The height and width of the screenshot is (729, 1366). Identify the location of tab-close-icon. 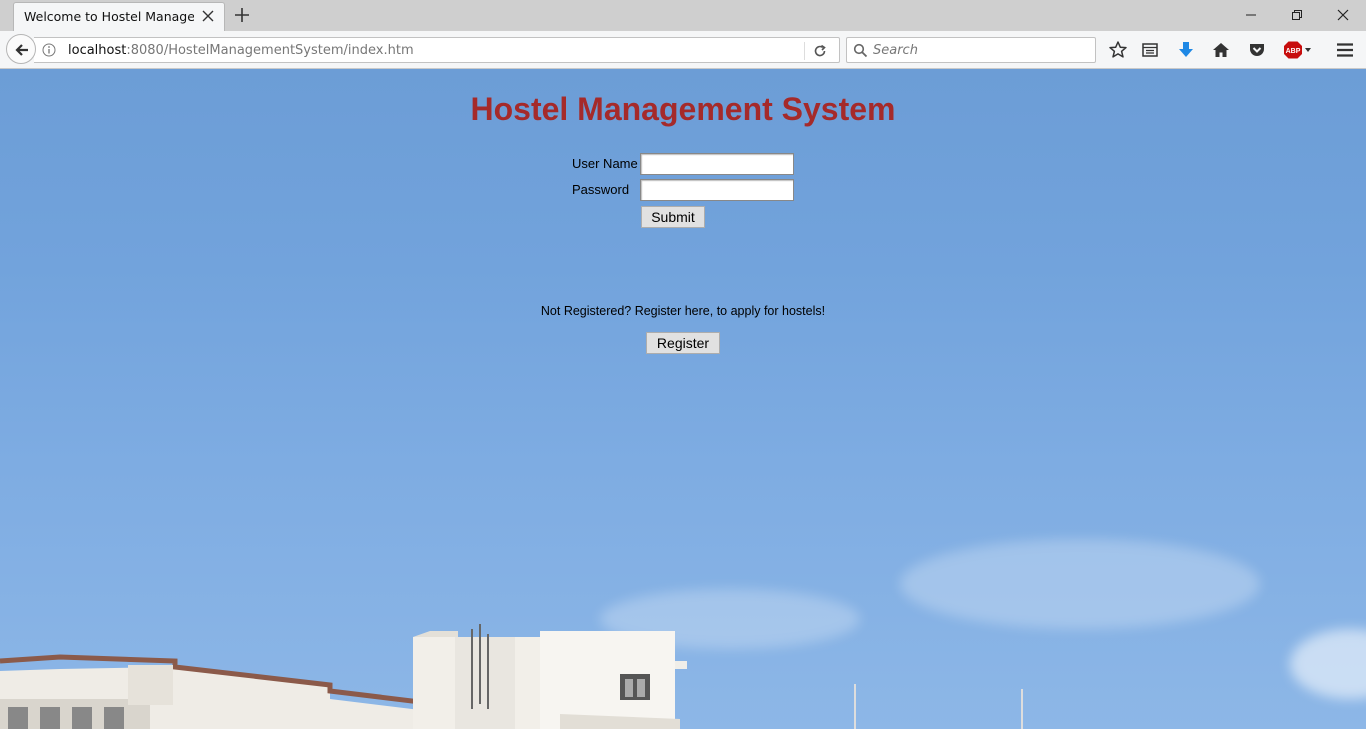
(208, 16).